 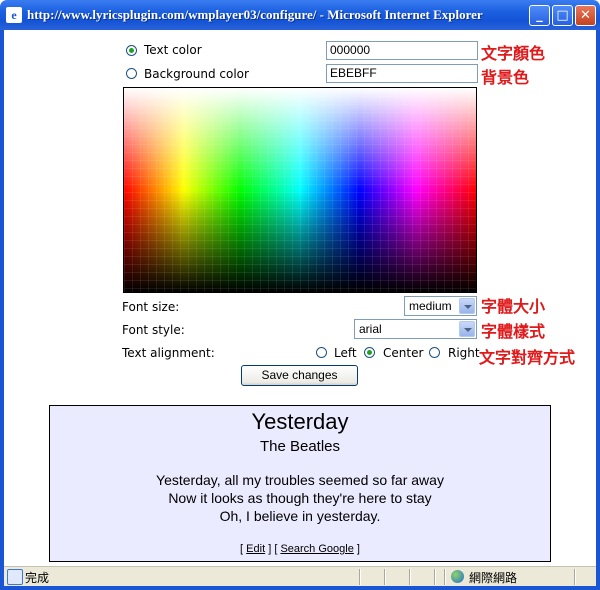 What do you see at coordinates (15, 577) in the screenshot?
I see `page-icon` at bounding box center [15, 577].